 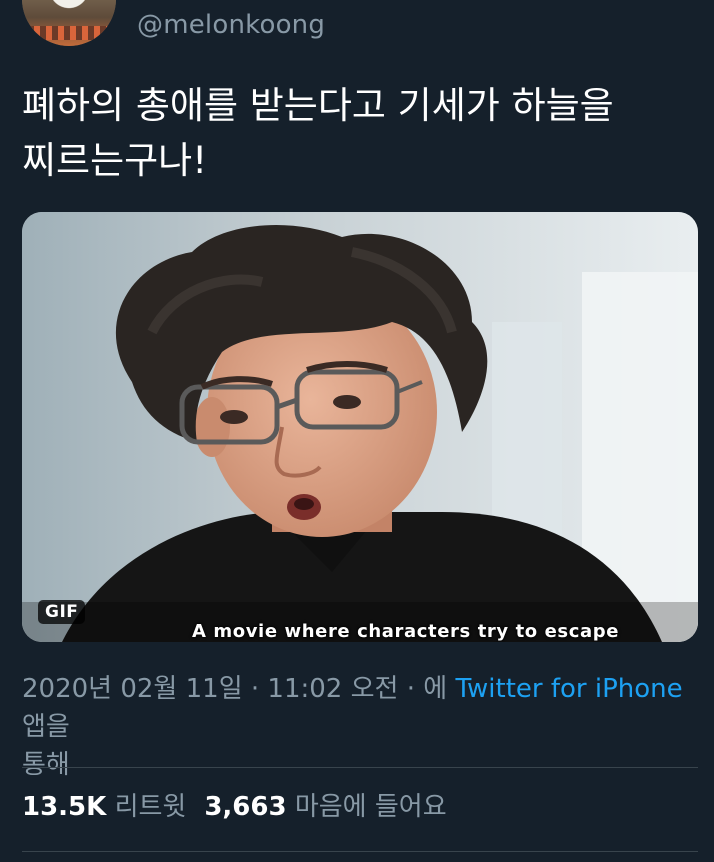 What do you see at coordinates (62, 612) in the screenshot?
I see `gif-badge: GIF` at bounding box center [62, 612].